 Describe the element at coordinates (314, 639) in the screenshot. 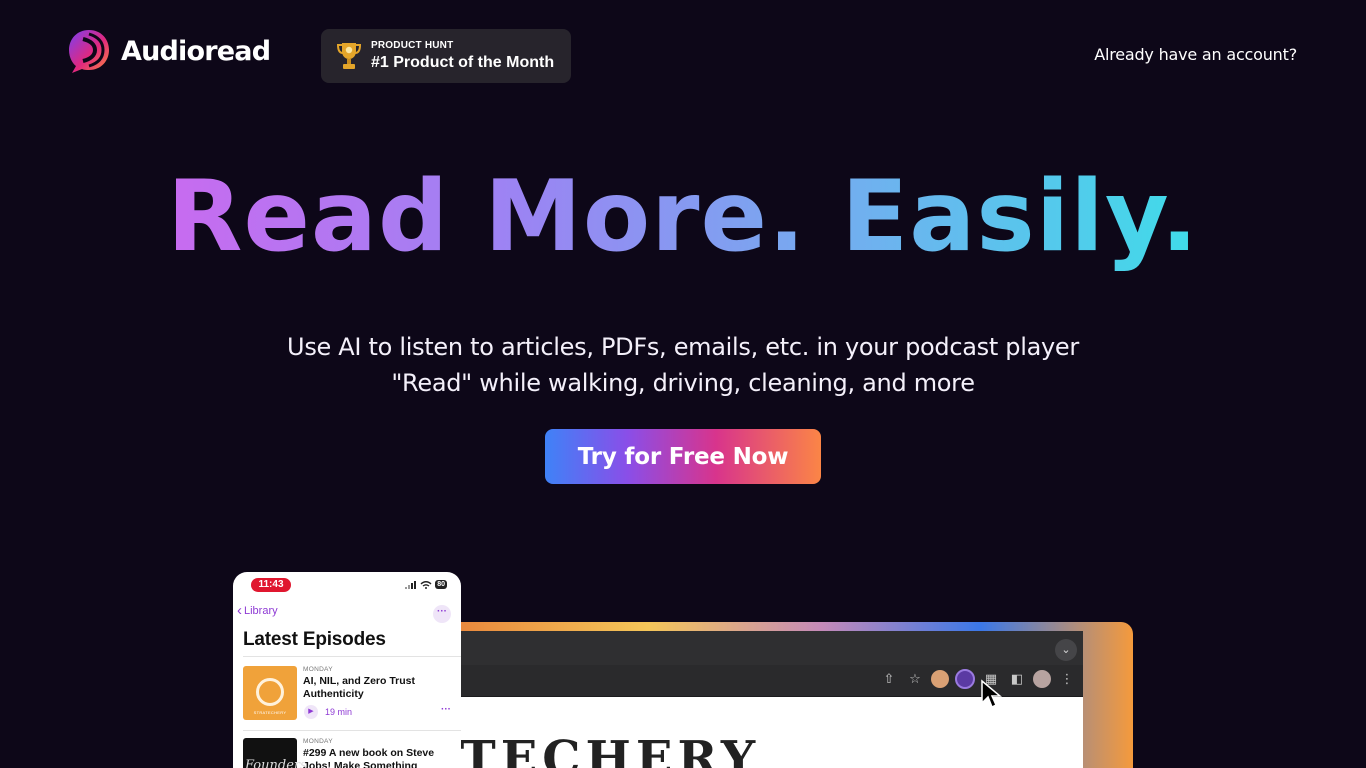

I see `episodes-list-title: Latest Episodes` at that location.